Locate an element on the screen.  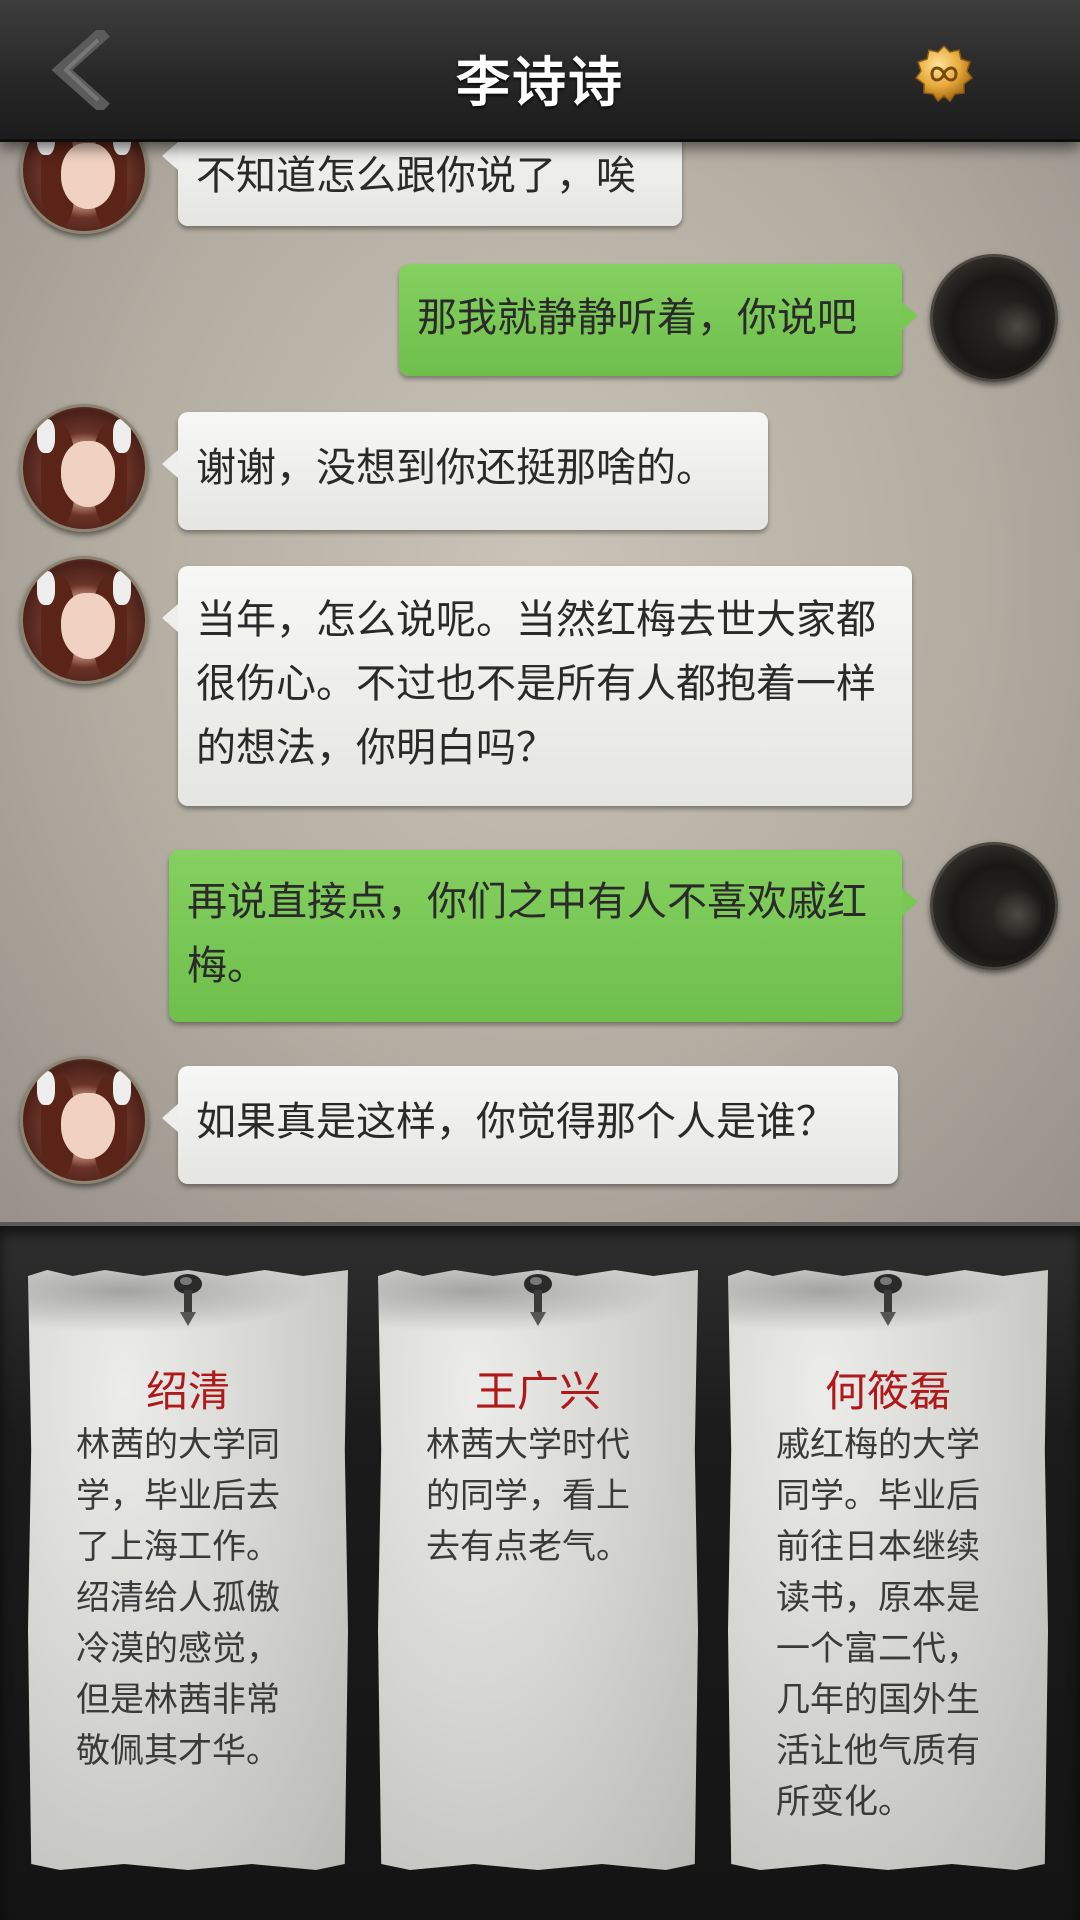
suspect-name: 王广兴 is located at coordinates (537, 1391).